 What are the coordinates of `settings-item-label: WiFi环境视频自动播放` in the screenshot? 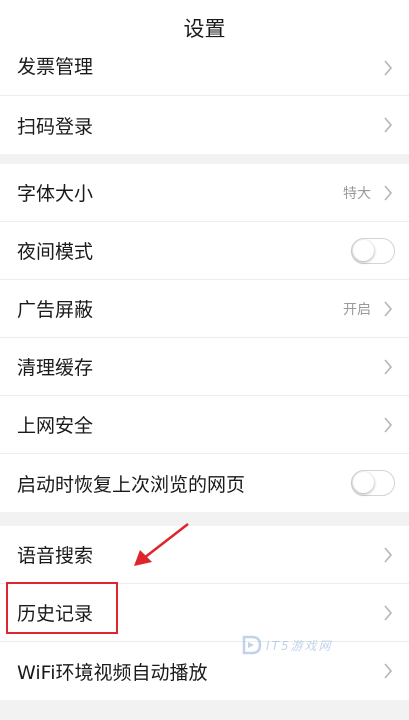 It's located at (112, 672).